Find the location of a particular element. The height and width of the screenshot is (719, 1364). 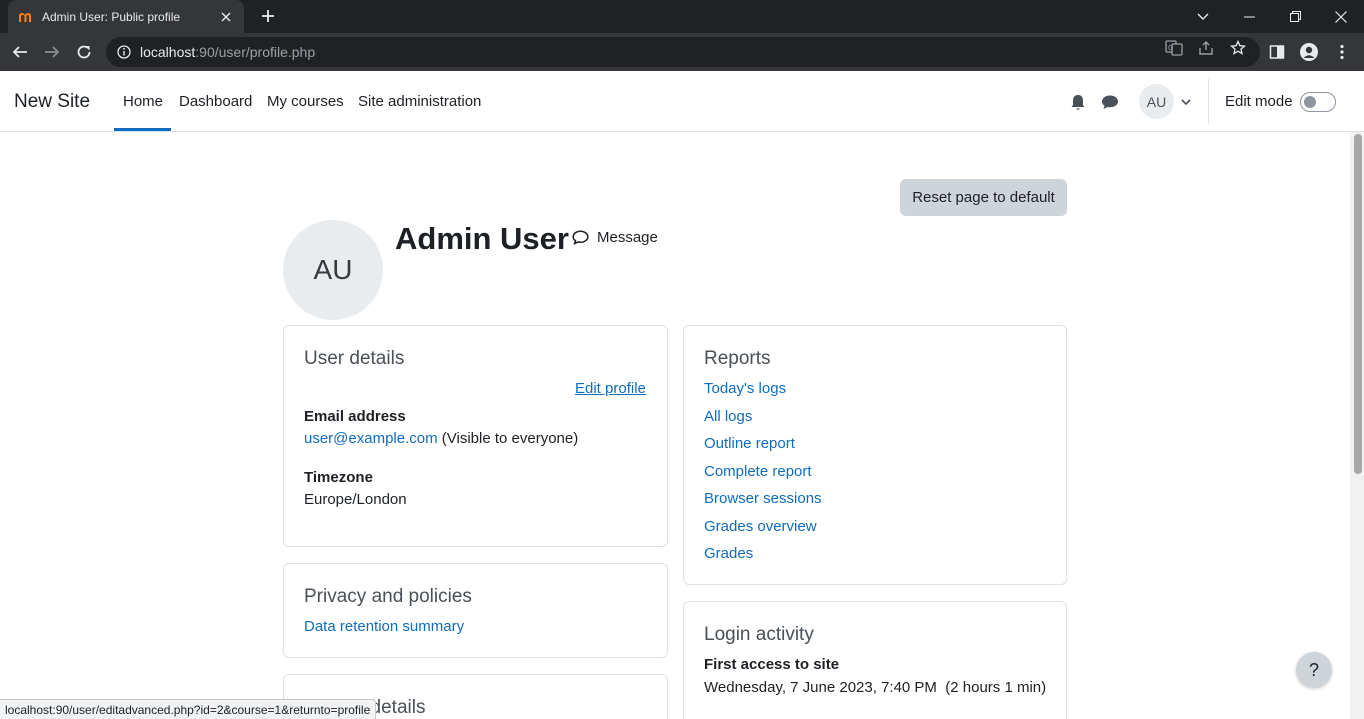

site-info-icon is located at coordinates (124, 52).